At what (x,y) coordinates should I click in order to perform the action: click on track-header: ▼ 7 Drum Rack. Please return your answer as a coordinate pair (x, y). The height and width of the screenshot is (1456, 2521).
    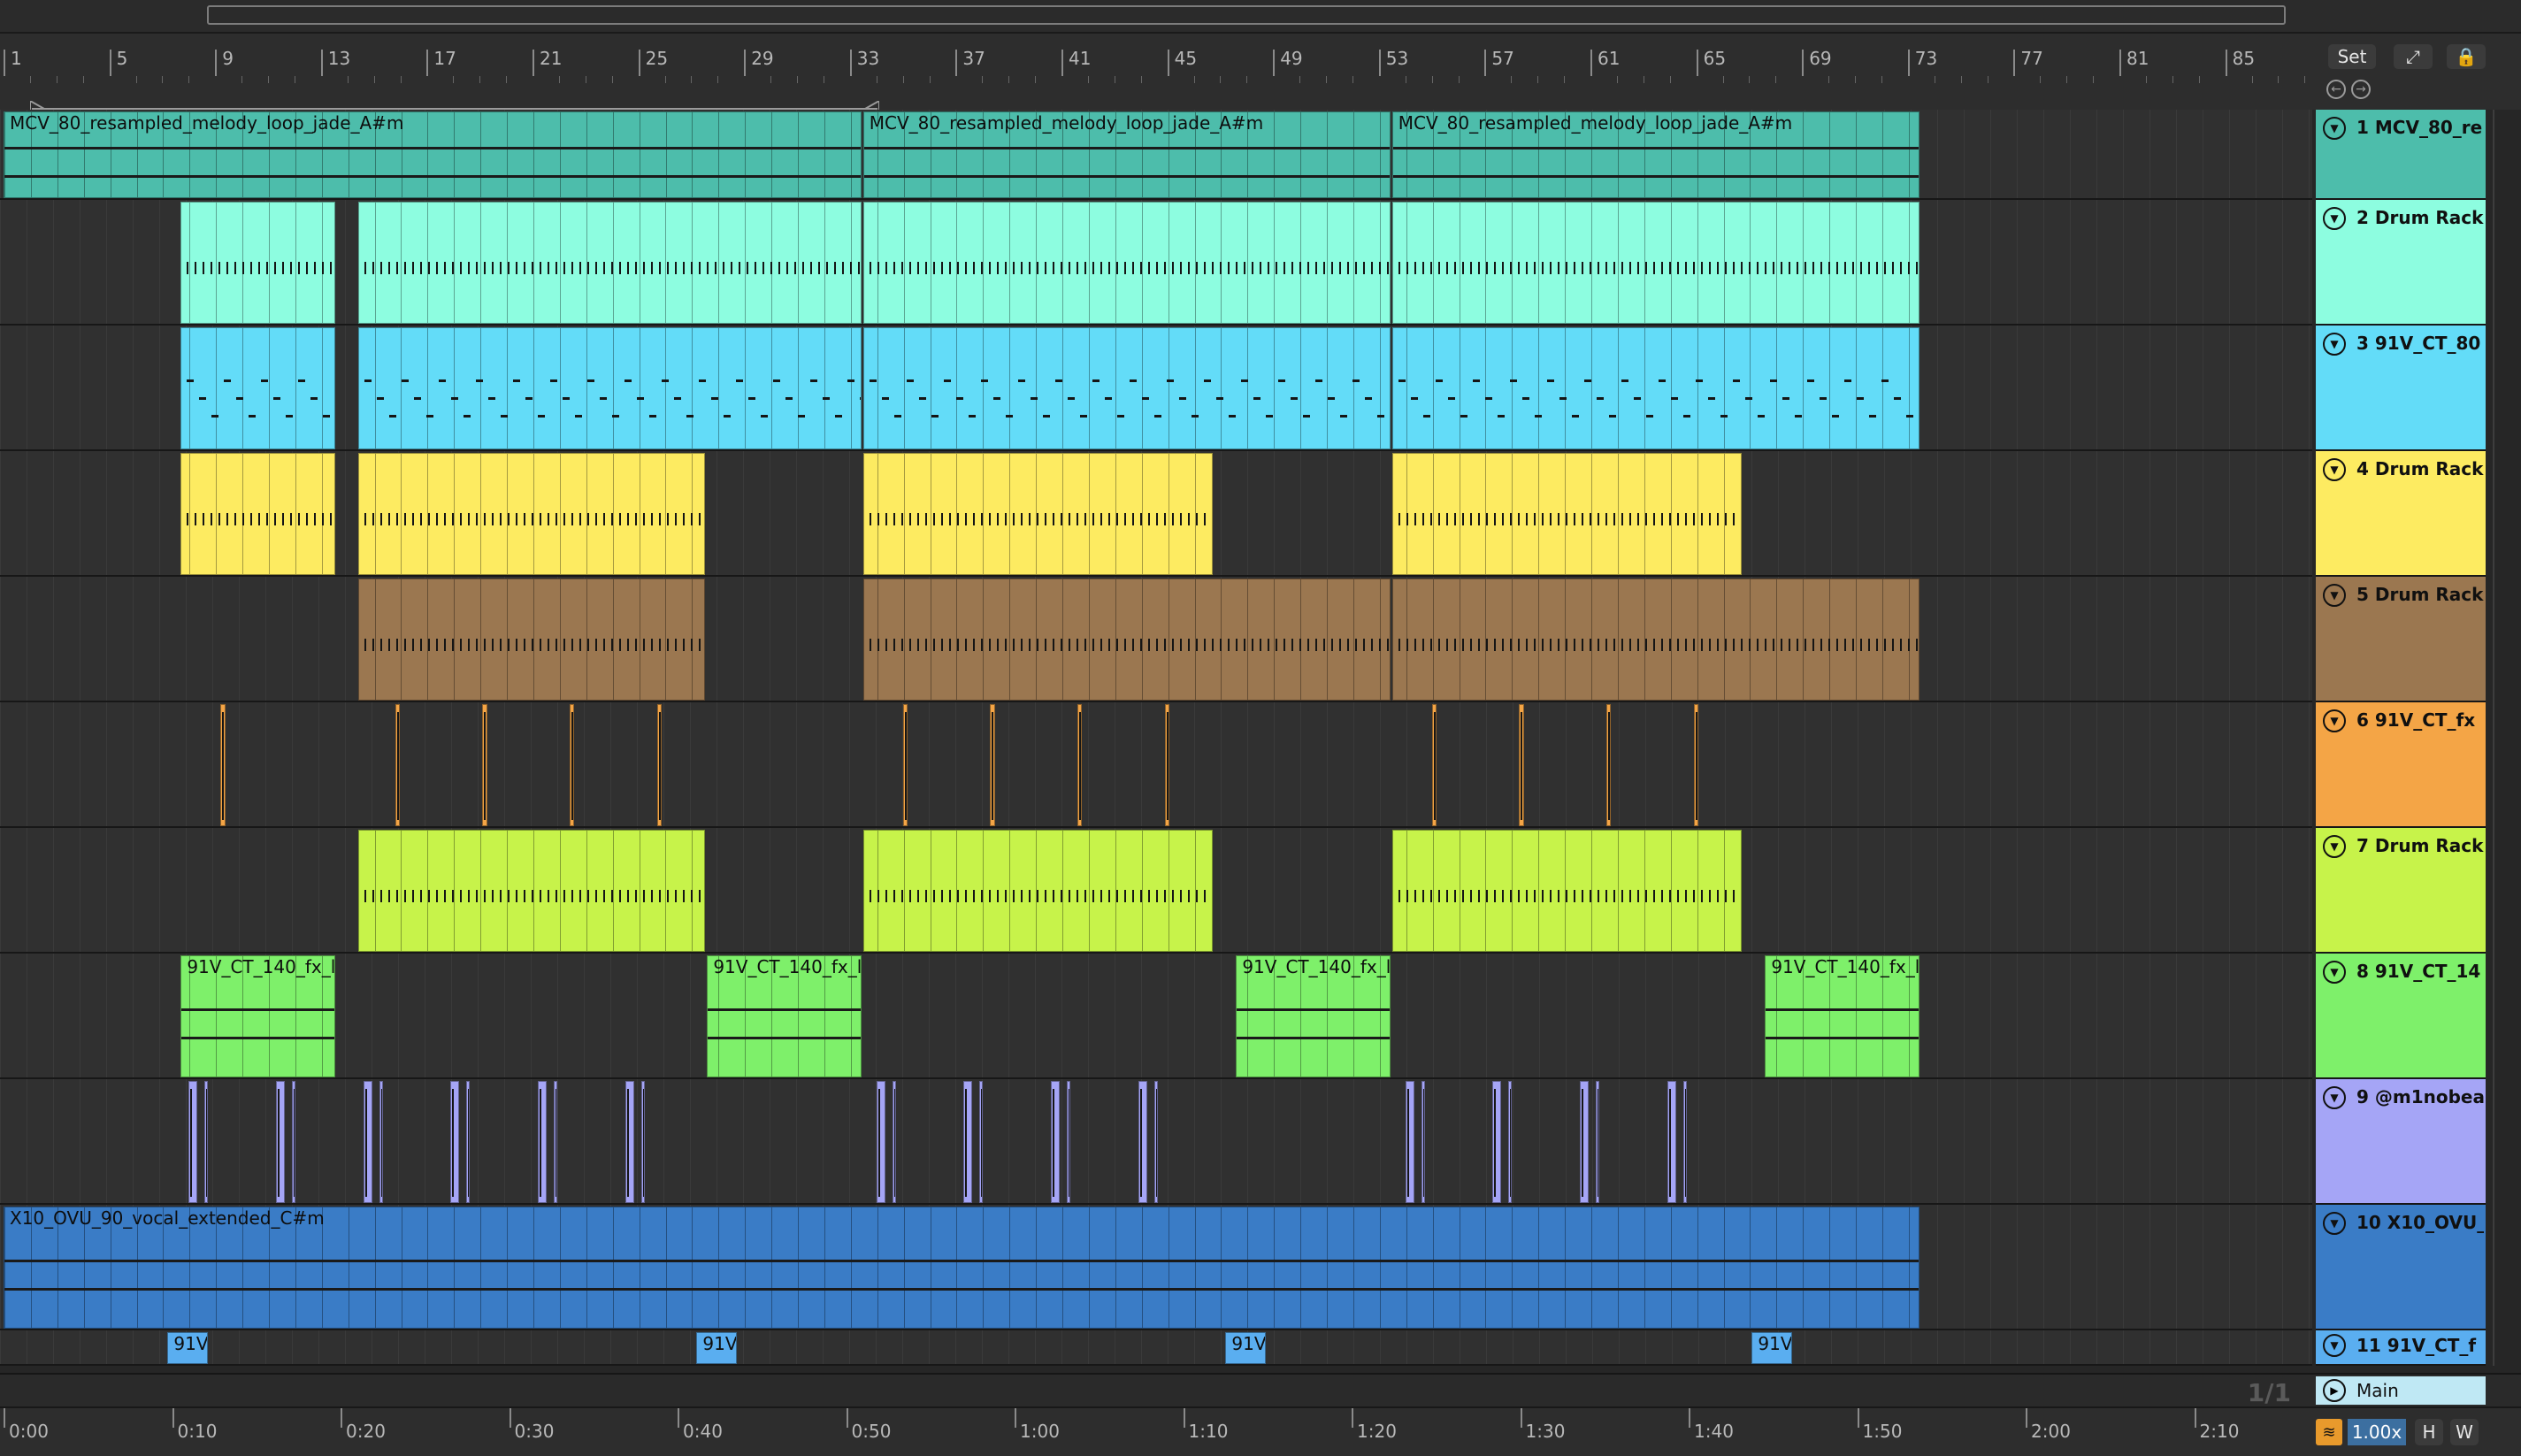
    Looking at the image, I should click on (2401, 891).